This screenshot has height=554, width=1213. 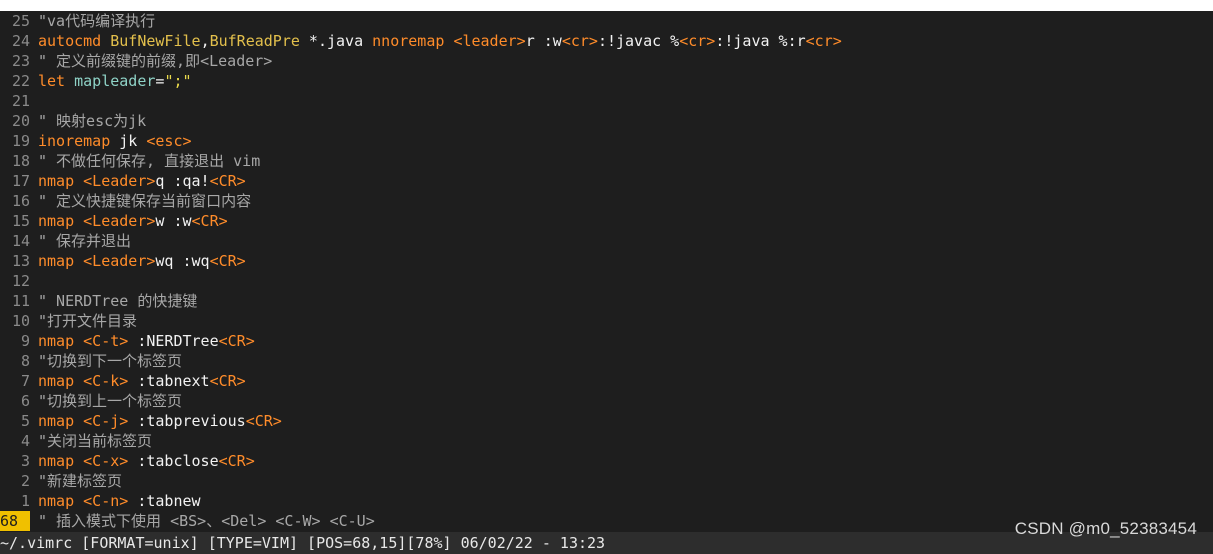 I want to click on window-top-edge, so click(x=606, y=5).